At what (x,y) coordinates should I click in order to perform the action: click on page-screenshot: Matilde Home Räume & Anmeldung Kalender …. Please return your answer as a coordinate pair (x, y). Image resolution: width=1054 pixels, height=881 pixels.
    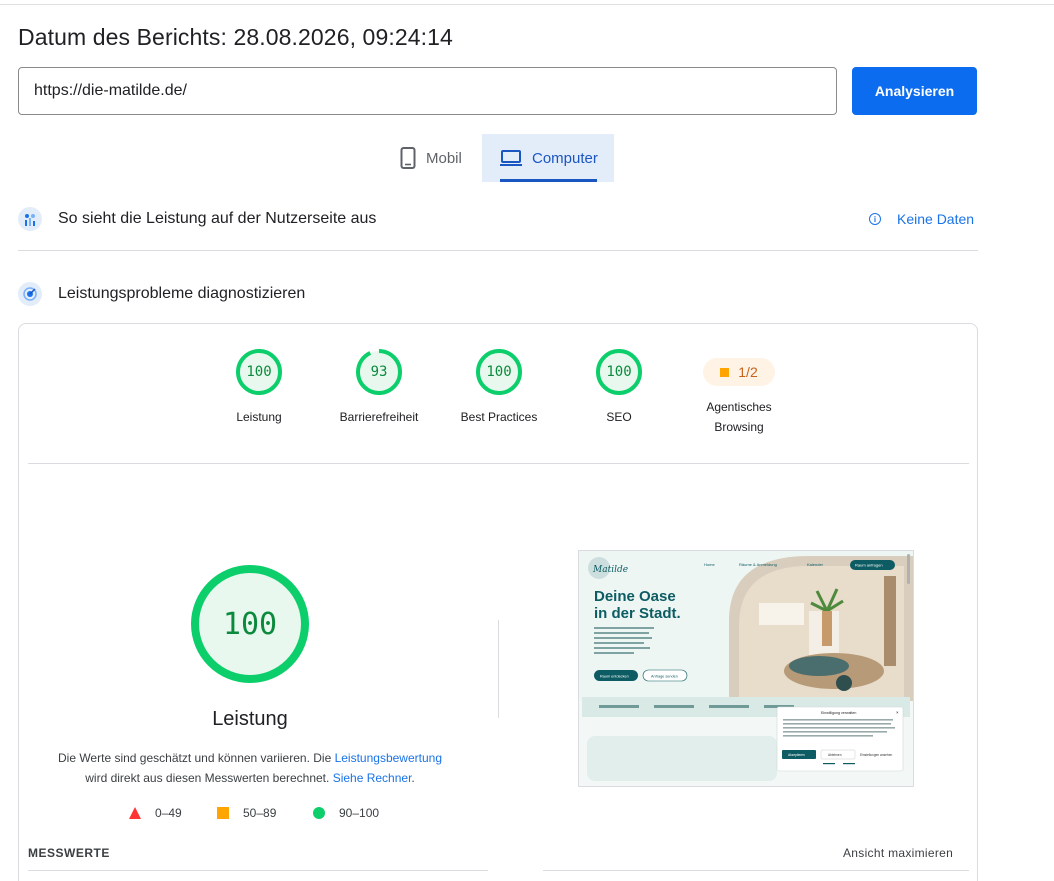
    Looking at the image, I should click on (746, 668).